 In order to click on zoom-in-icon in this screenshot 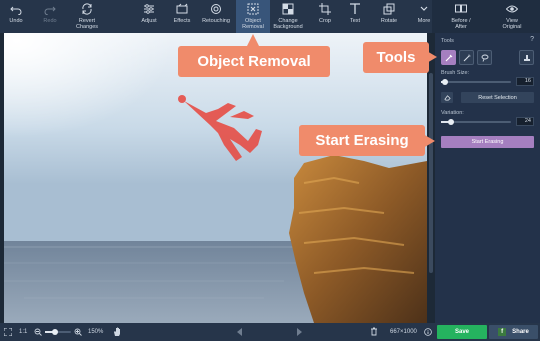, I will do `click(78, 332)`.